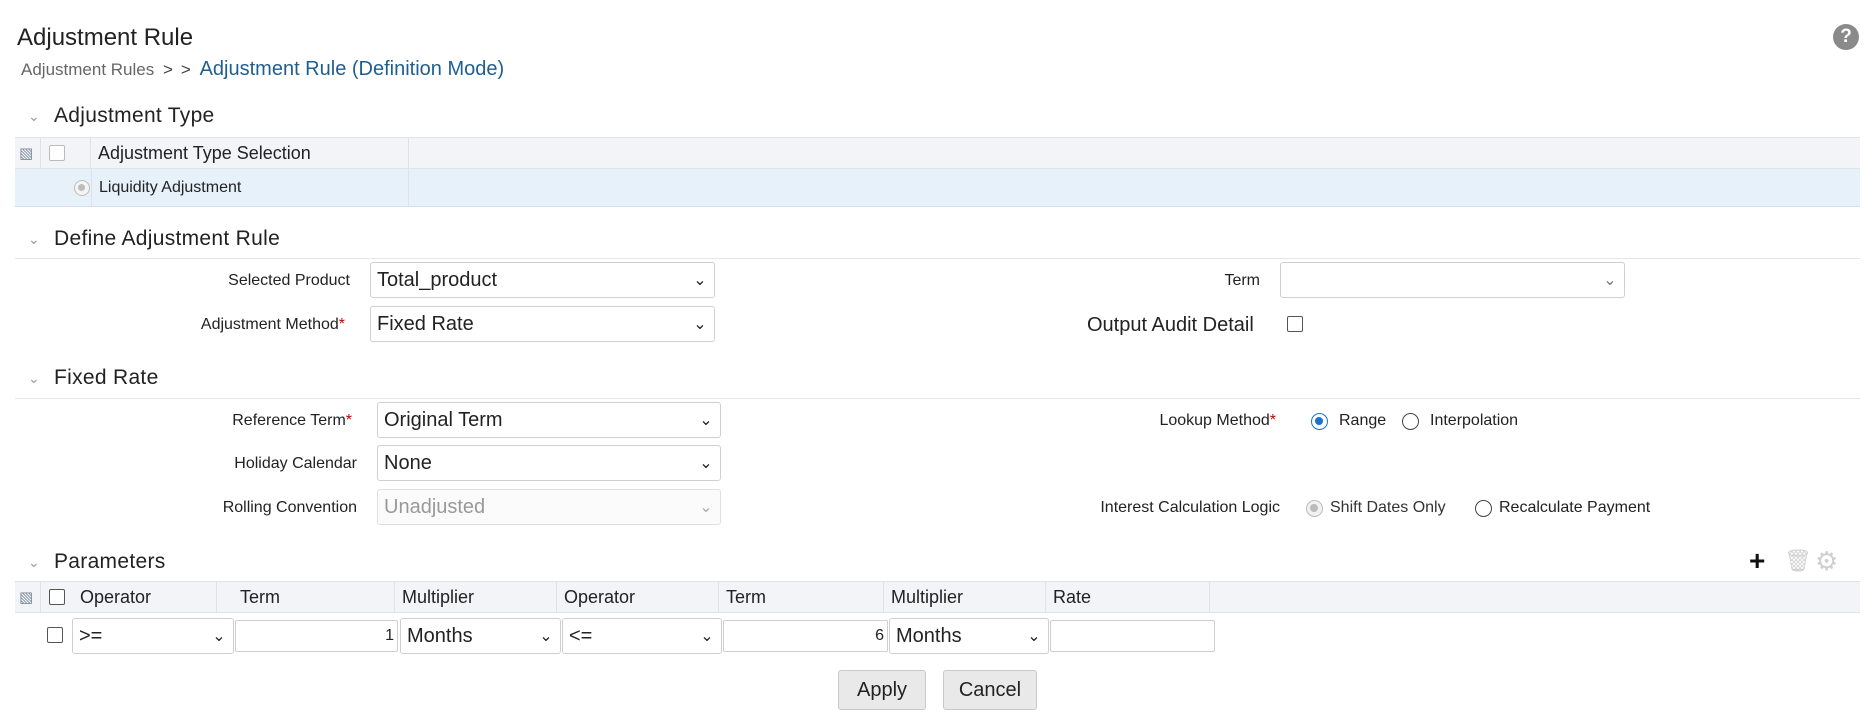  Describe the element at coordinates (882, 690) in the screenshot. I see `apply-button: Apply` at that location.